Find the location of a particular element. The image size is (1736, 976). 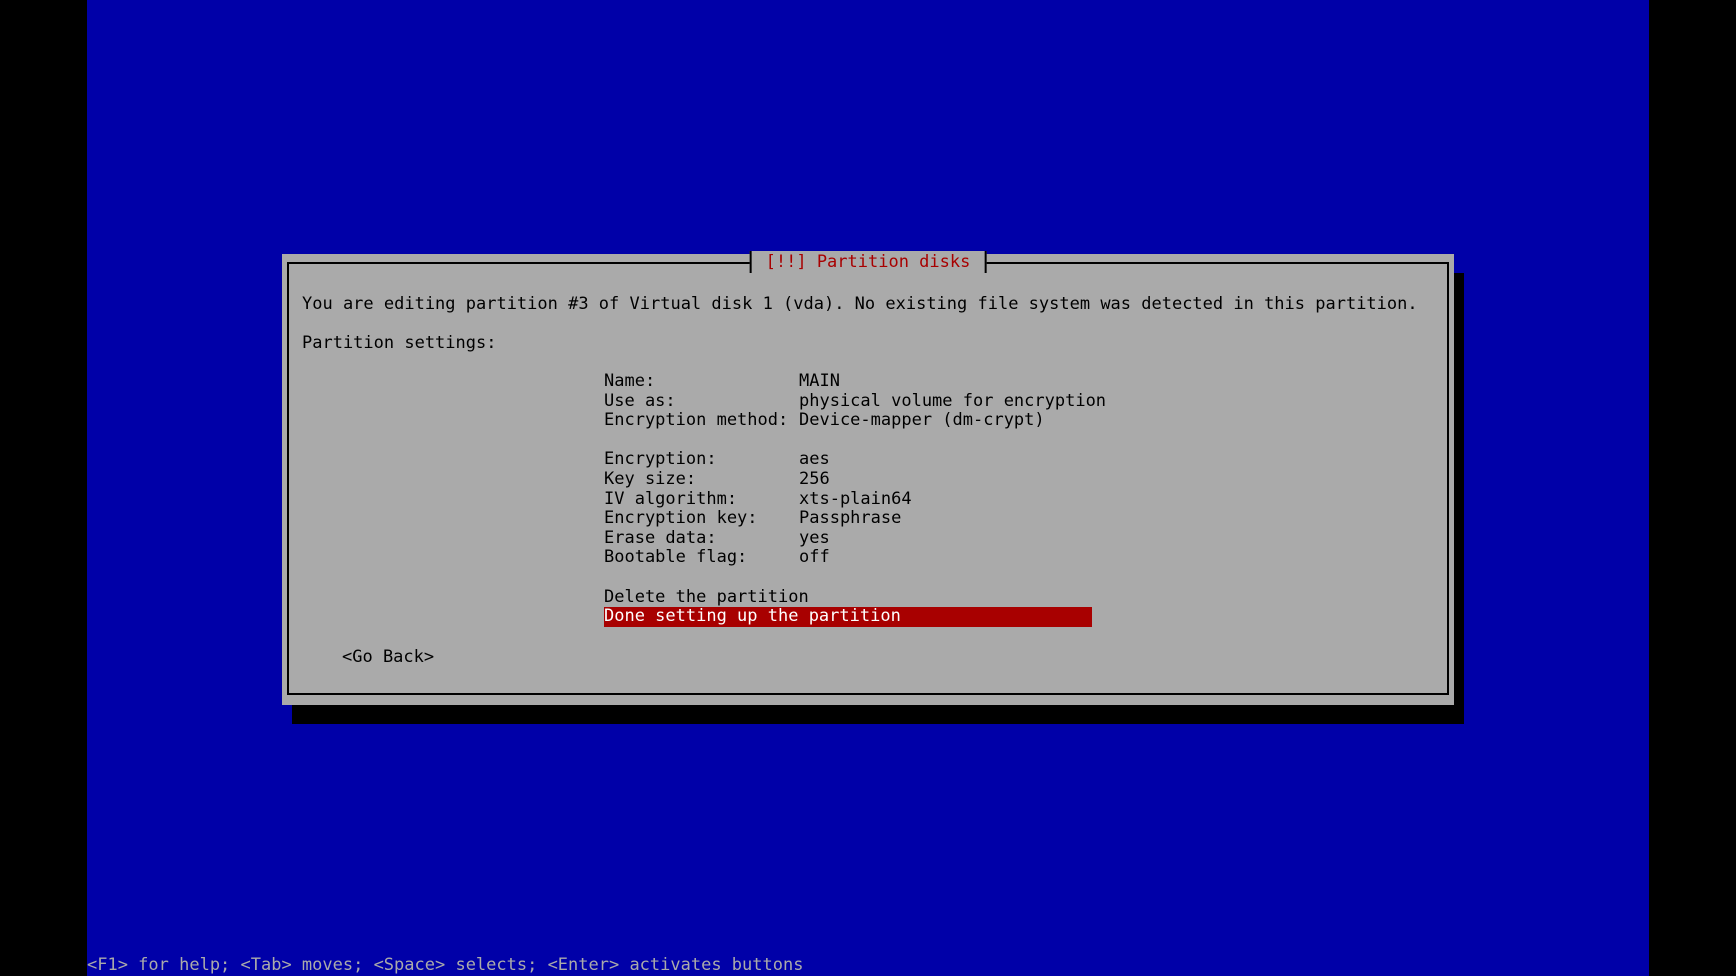

setting-value: Device-mapper (dm-crypt) is located at coordinates (922, 420).